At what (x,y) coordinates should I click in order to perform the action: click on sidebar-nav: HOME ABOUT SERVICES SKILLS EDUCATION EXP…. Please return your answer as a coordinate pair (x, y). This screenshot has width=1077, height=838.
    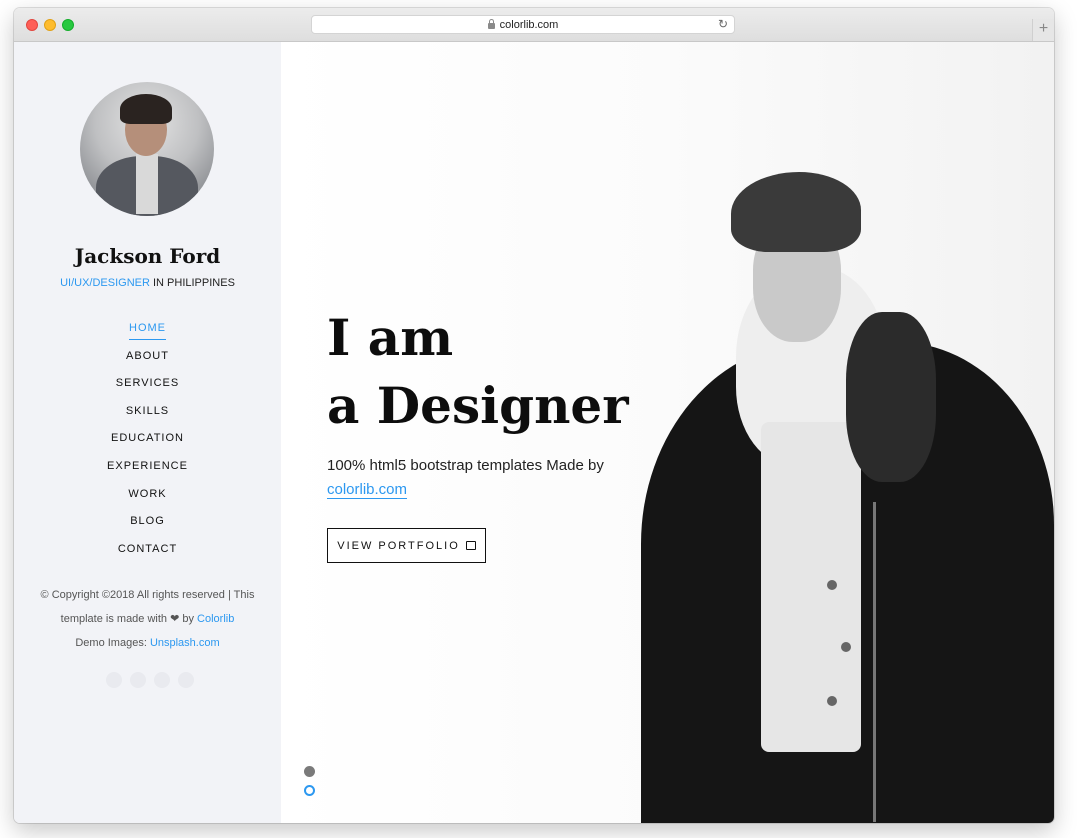
    Looking at the image, I should click on (147, 442).